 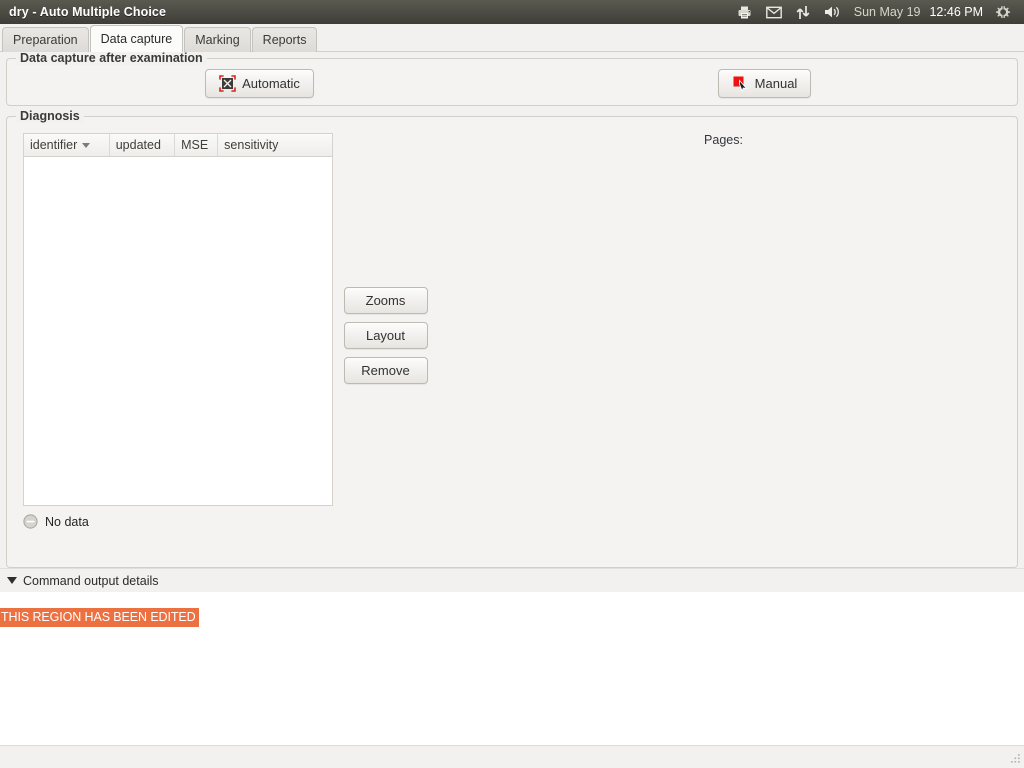 I want to click on command-output-label: Command output details, so click(x=91, y=580).